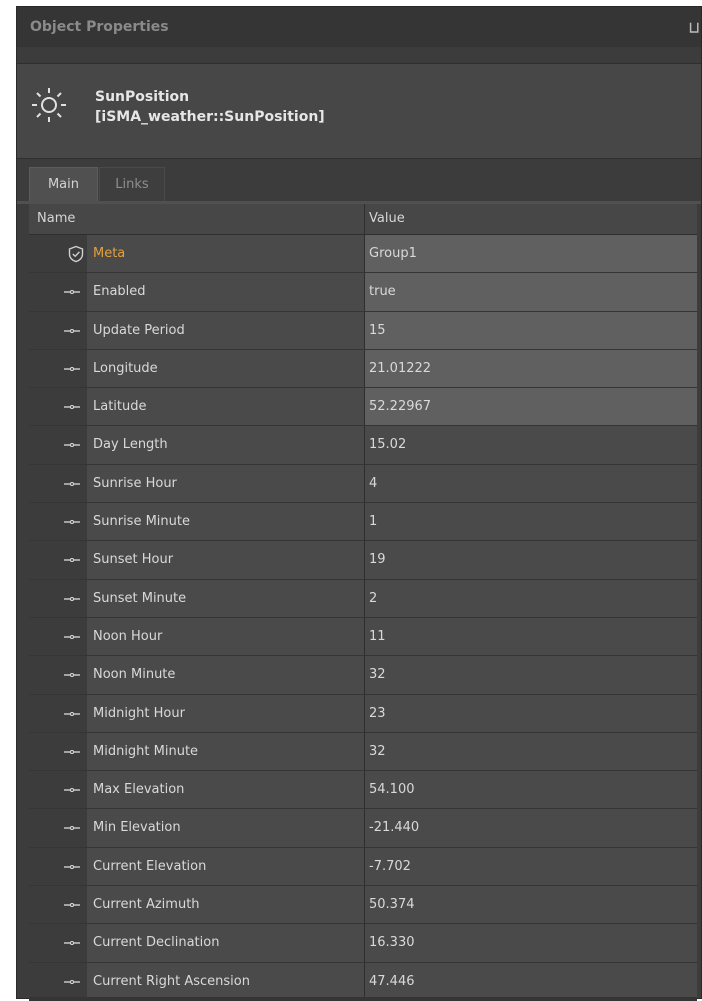  Describe the element at coordinates (197, 219) in the screenshot. I see `column-header-name: Name` at that location.